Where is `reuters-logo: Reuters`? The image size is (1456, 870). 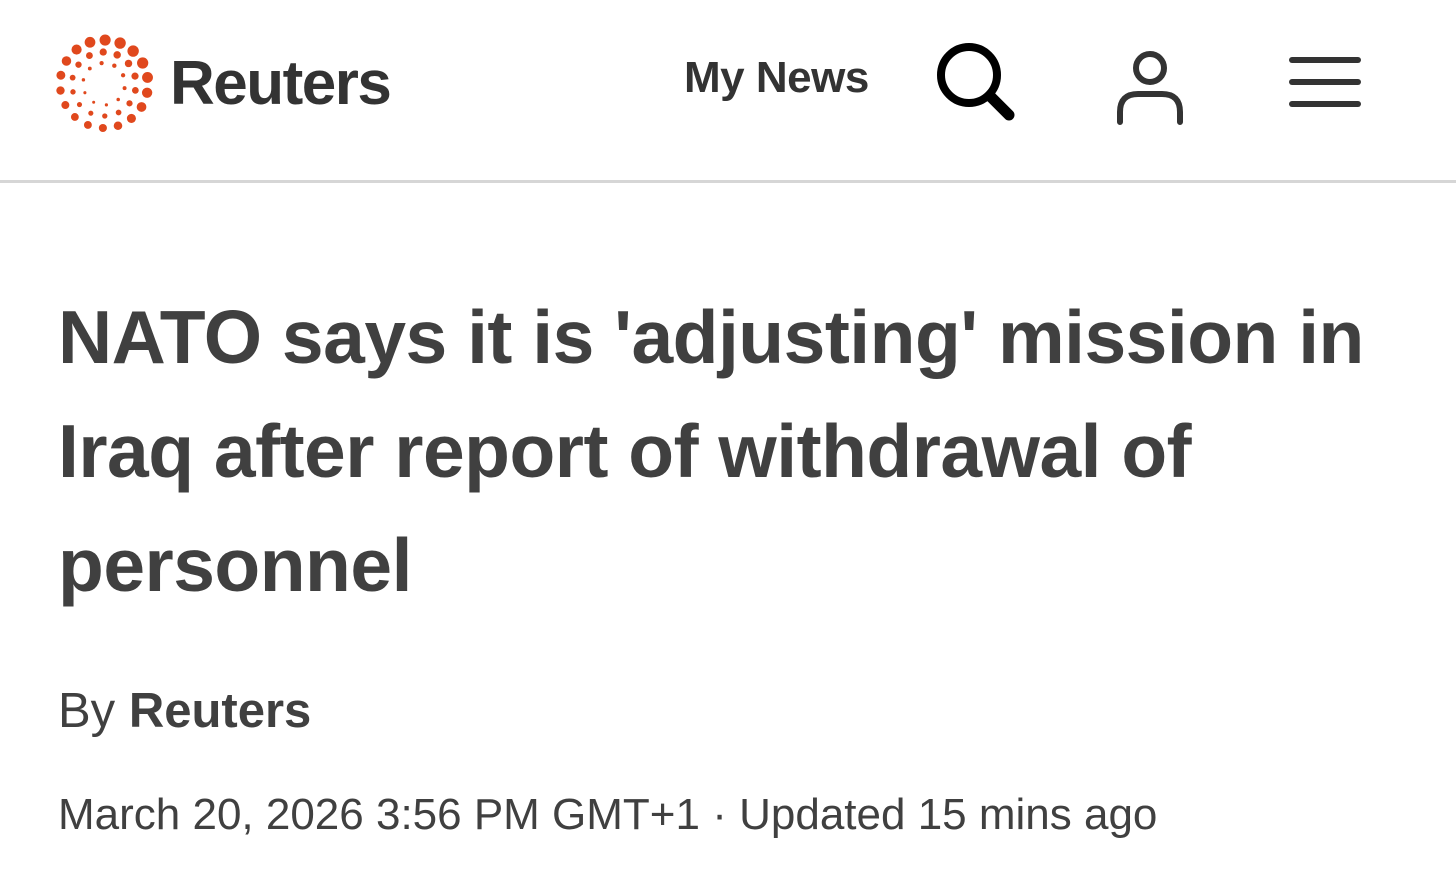
reuters-logo: Reuters is located at coordinates (222, 84).